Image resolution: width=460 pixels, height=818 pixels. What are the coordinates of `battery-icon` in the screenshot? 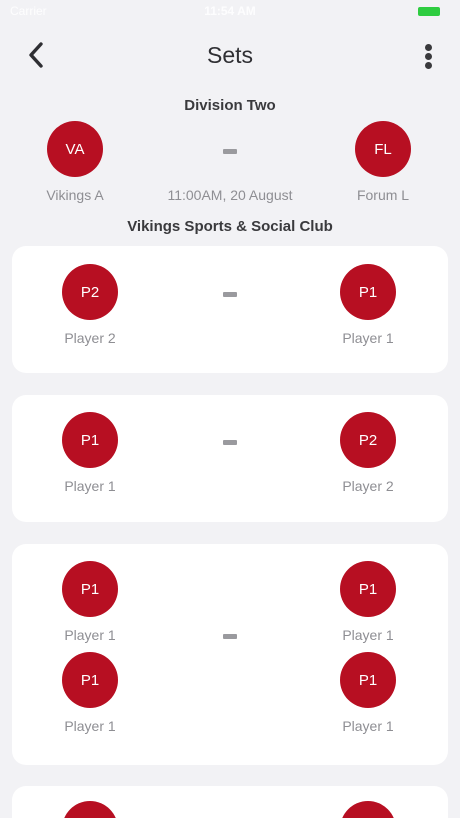 It's located at (429, 11).